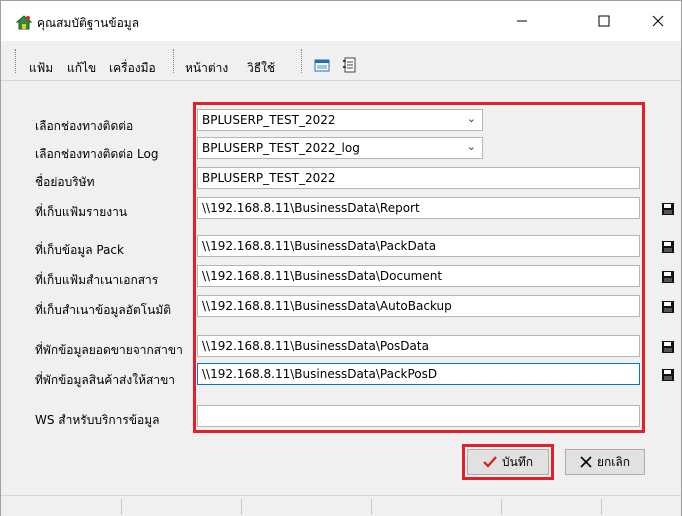 The image size is (682, 516). Describe the element at coordinates (668, 307) in the screenshot. I see `save-autobackup-path-icon` at that location.